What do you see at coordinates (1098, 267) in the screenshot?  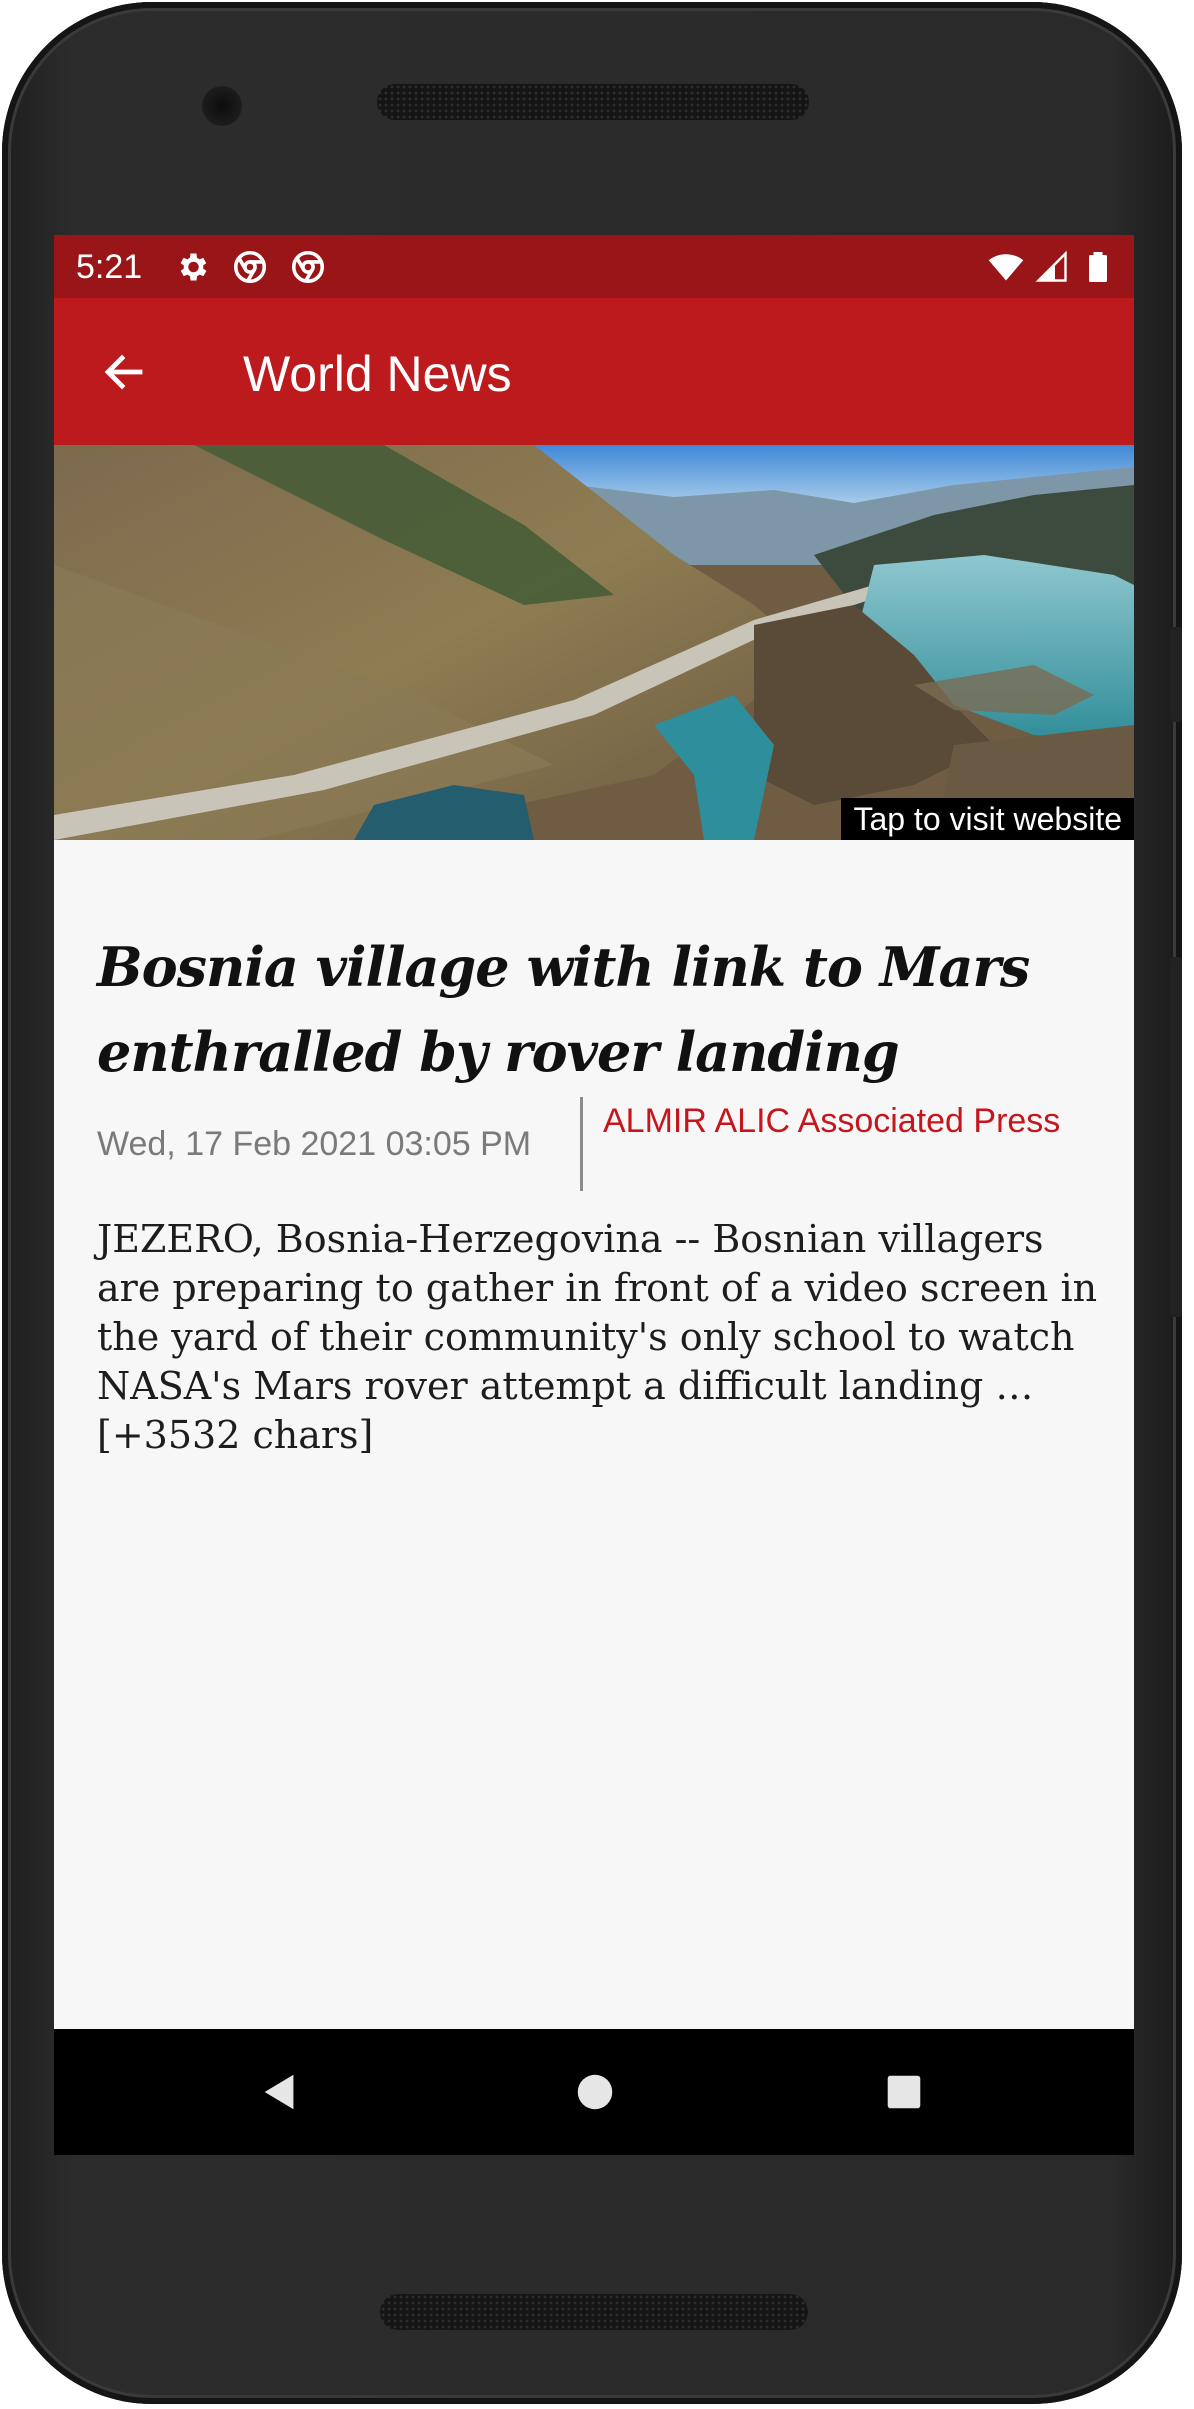 I see `battery-icon` at bounding box center [1098, 267].